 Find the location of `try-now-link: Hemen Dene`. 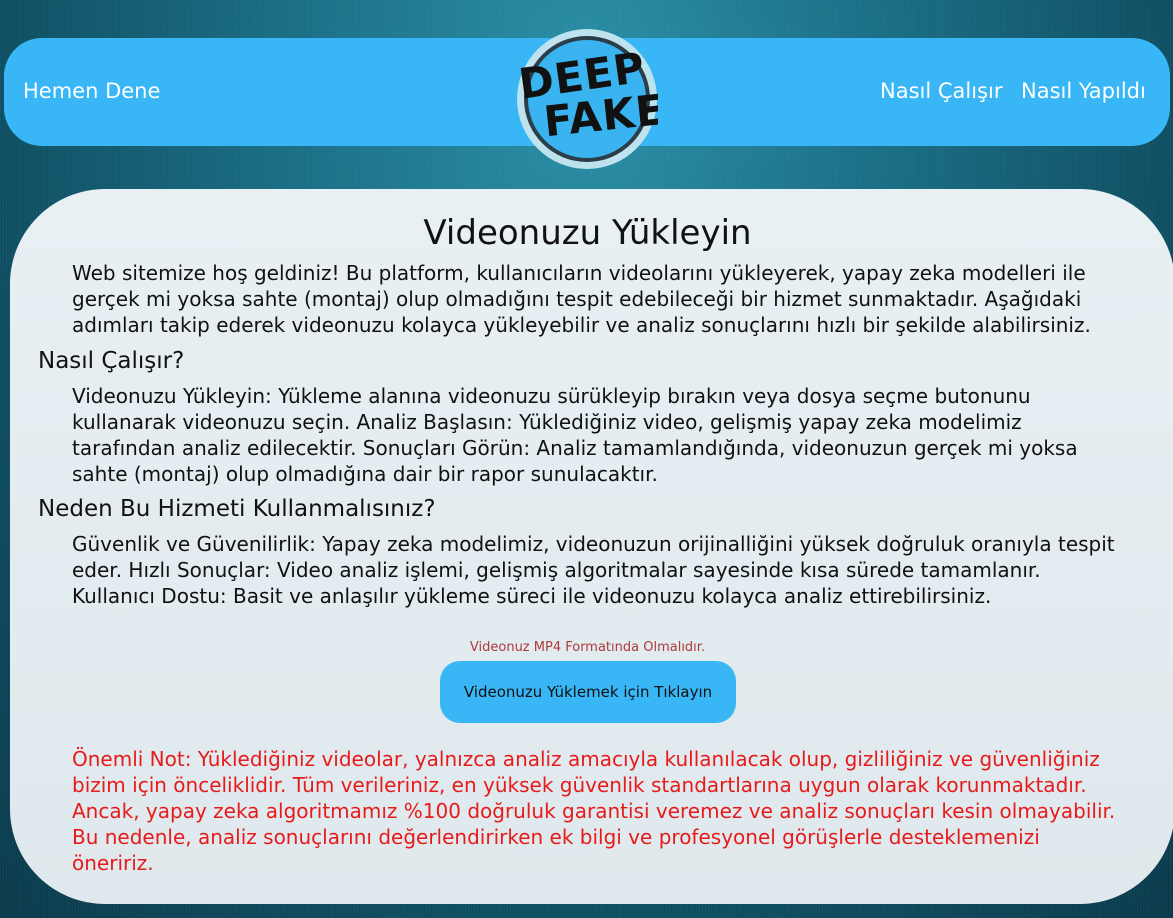

try-now-link: Hemen Dene is located at coordinates (91, 91).